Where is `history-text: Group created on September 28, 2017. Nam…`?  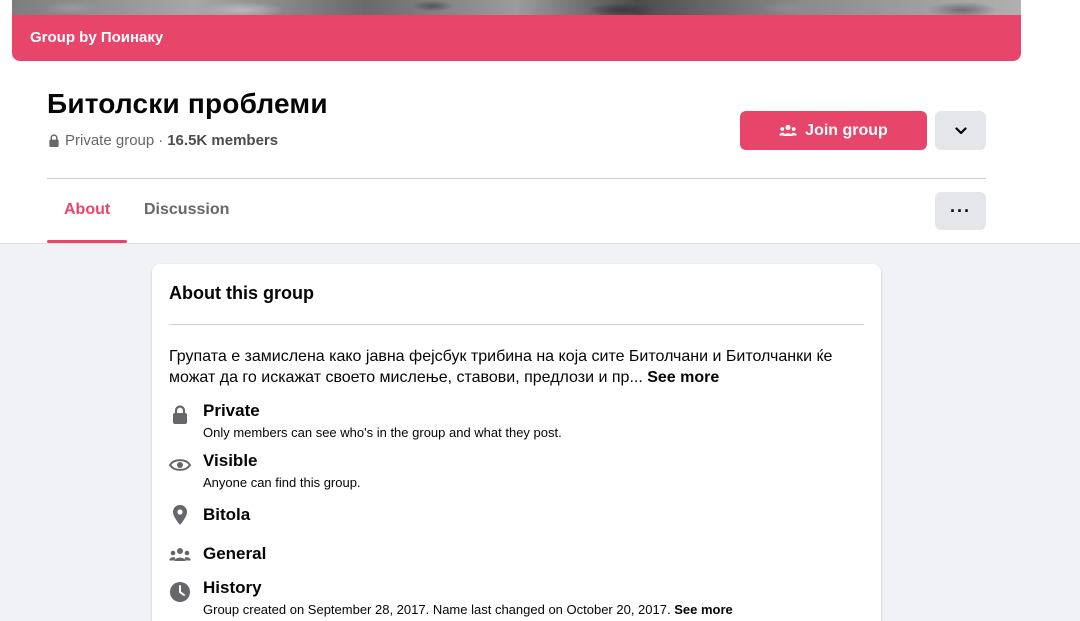 history-text: Group created on September 28, 2017. Nam… is located at coordinates (437, 609).